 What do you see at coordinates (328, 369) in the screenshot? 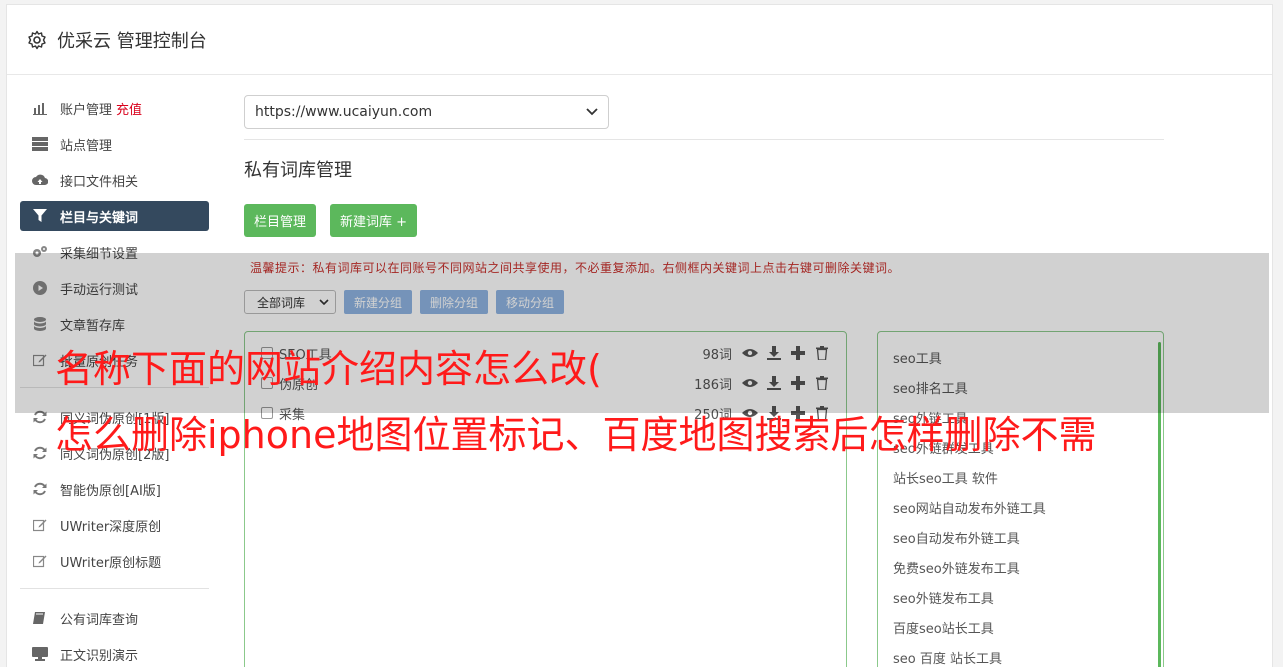
I see `overlay-title-line1: 名称下面的网站介绍内容怎么改(` at bounding box center [328, 369].